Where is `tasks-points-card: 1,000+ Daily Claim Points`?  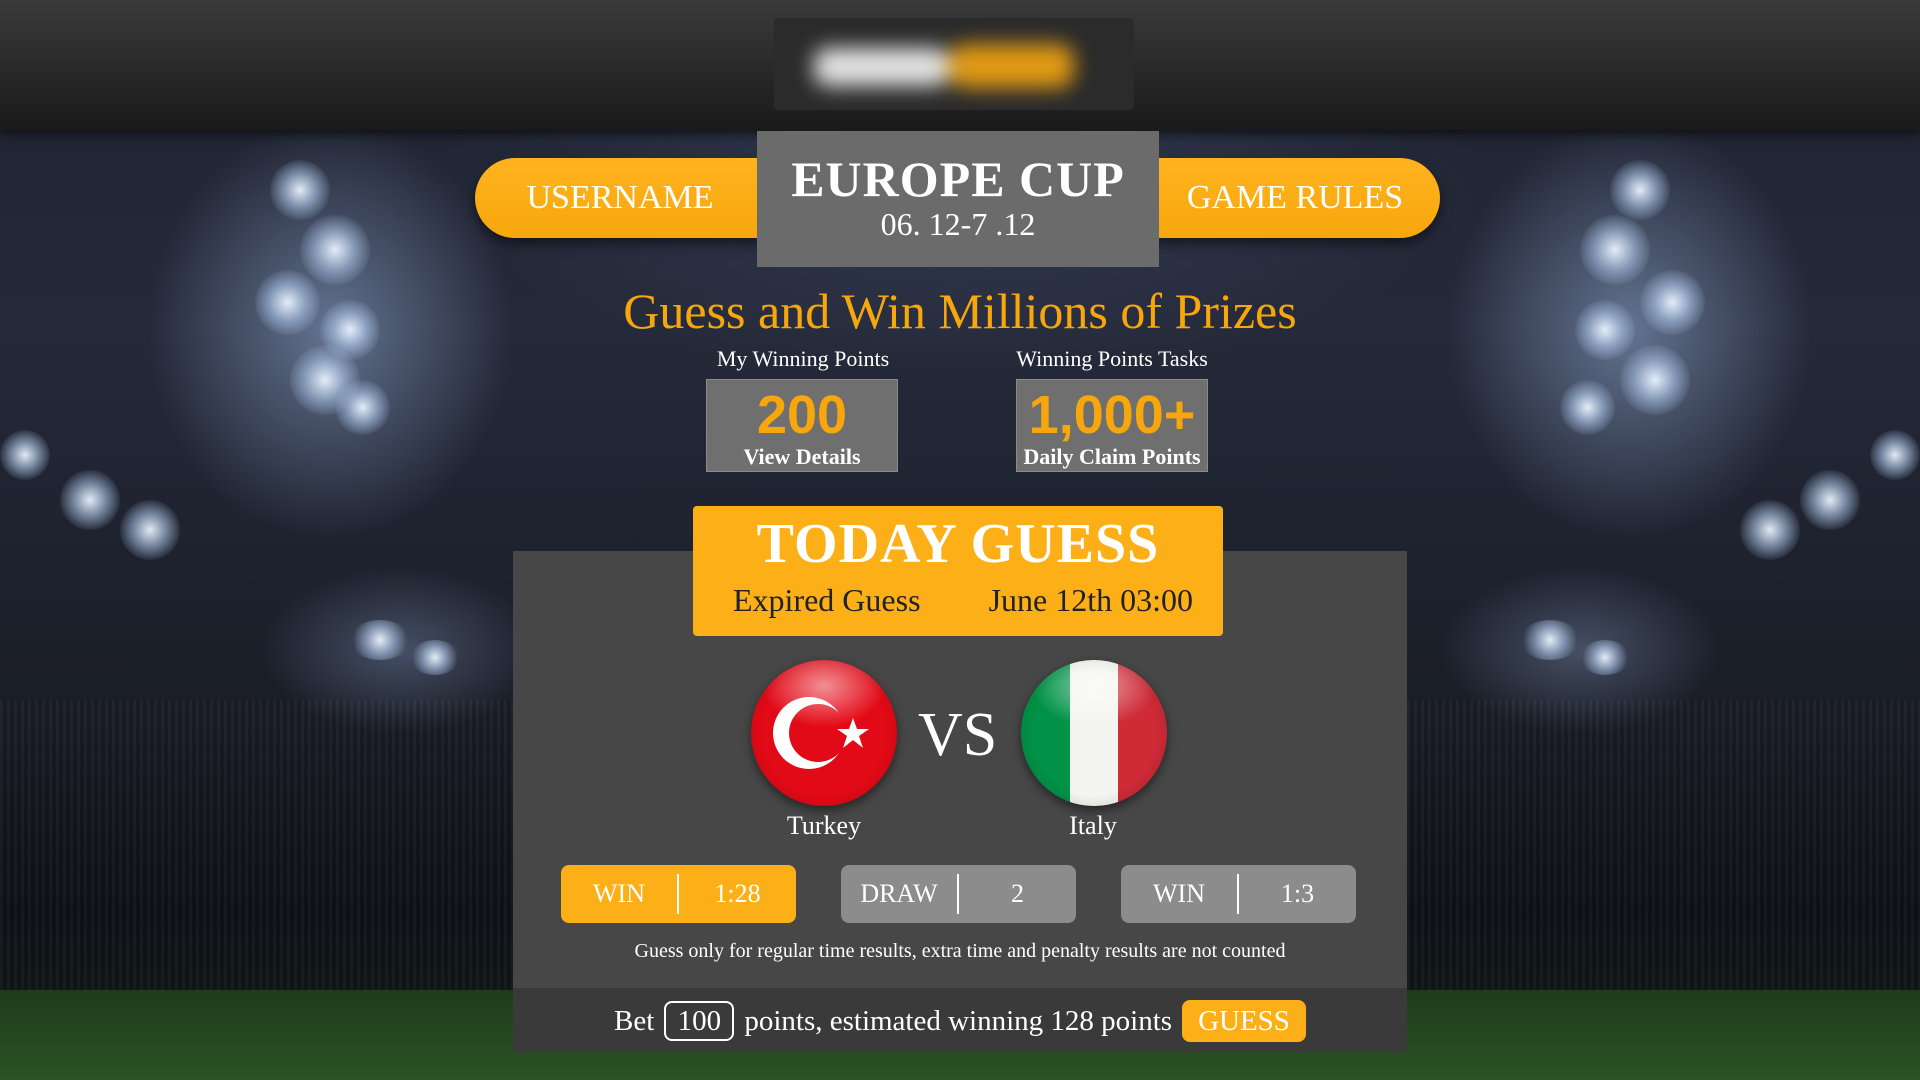
tasks-points-card: 1,000+ Daily Claim Points is located at coordinates (1112, 425).